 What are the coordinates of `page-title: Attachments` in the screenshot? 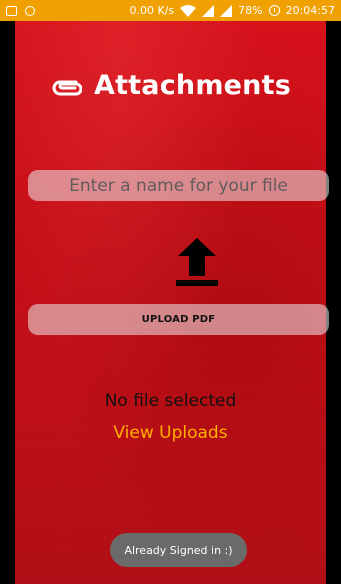 It's located at (192, 85).